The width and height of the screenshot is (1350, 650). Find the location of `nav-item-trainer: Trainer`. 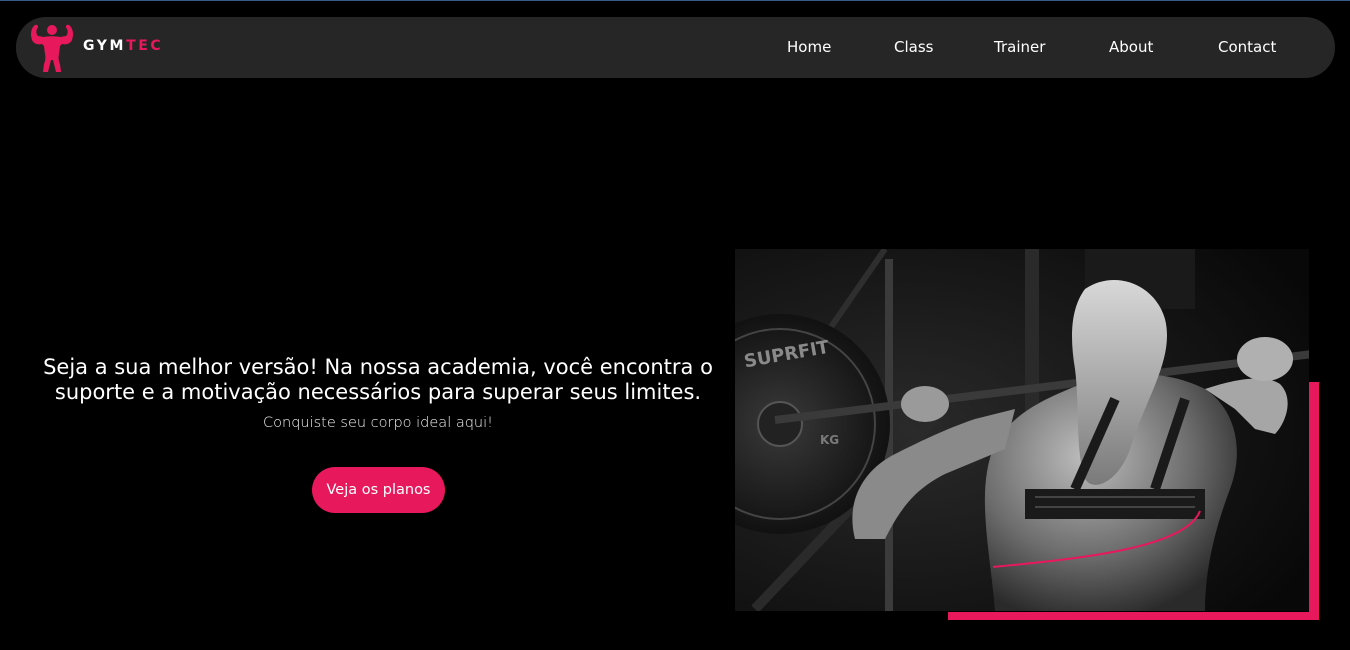

nav-item-trainer: Trainer is located at coordinates (1019, 47).